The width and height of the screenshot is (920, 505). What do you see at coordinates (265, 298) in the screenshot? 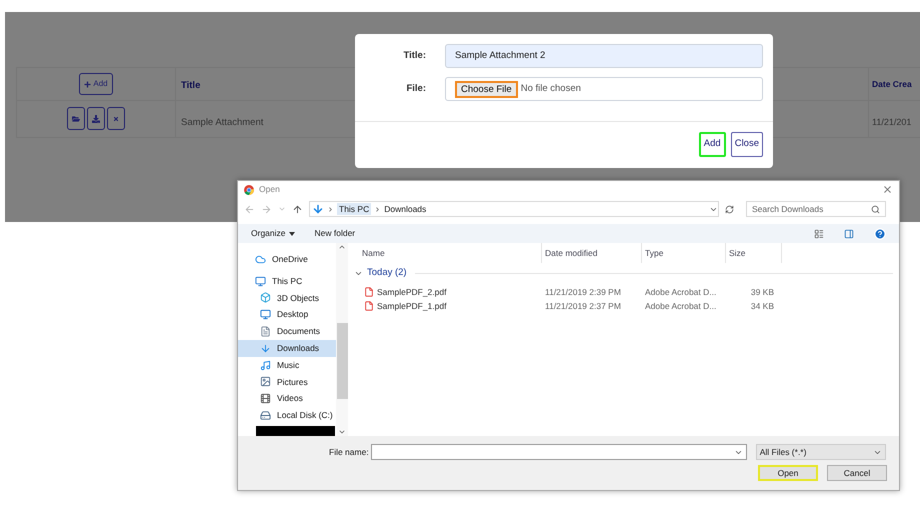
I see `cube-icon` at bounding box center [265, 298].